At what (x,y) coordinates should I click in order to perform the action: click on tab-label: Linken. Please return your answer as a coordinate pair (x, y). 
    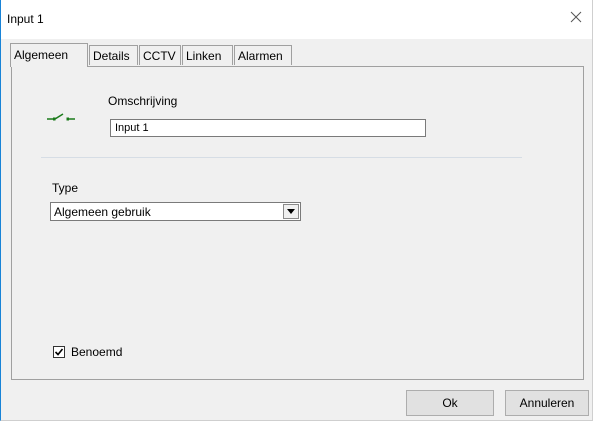
    Looking at the image, I should click on (204, 56).